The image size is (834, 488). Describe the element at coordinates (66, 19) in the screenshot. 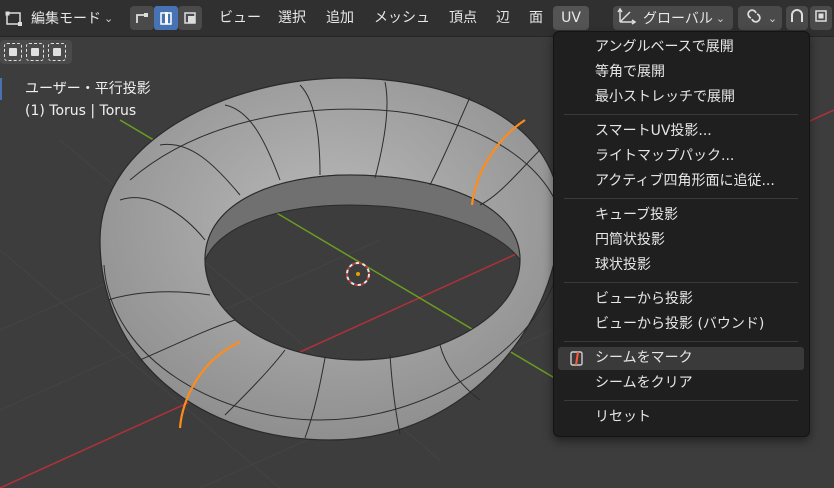

I see `mode-label: 編集モード` at that location.